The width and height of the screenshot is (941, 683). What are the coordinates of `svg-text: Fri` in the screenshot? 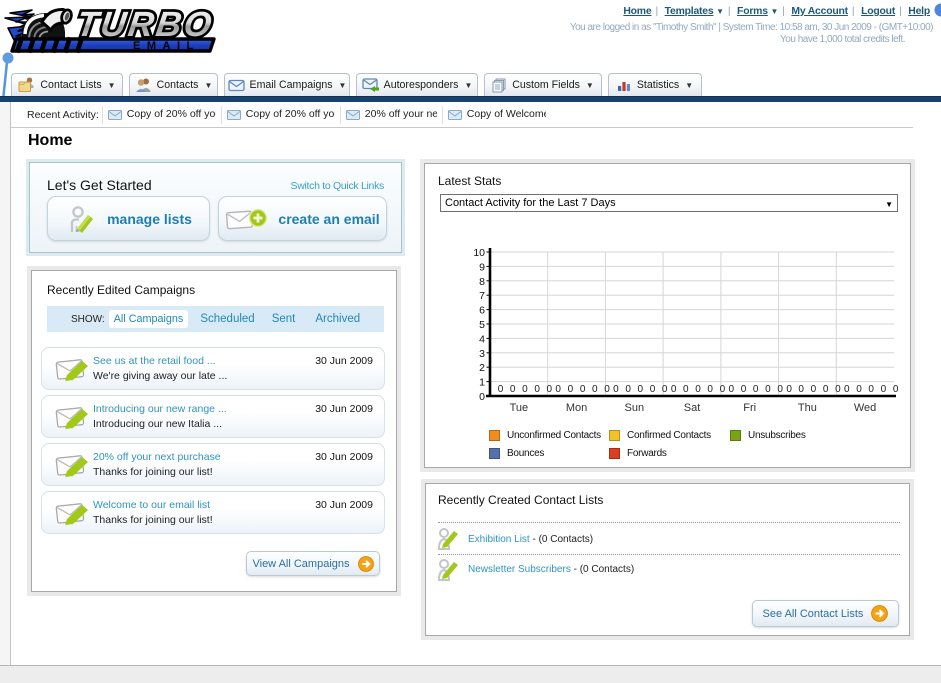 It's located at (749, 408).